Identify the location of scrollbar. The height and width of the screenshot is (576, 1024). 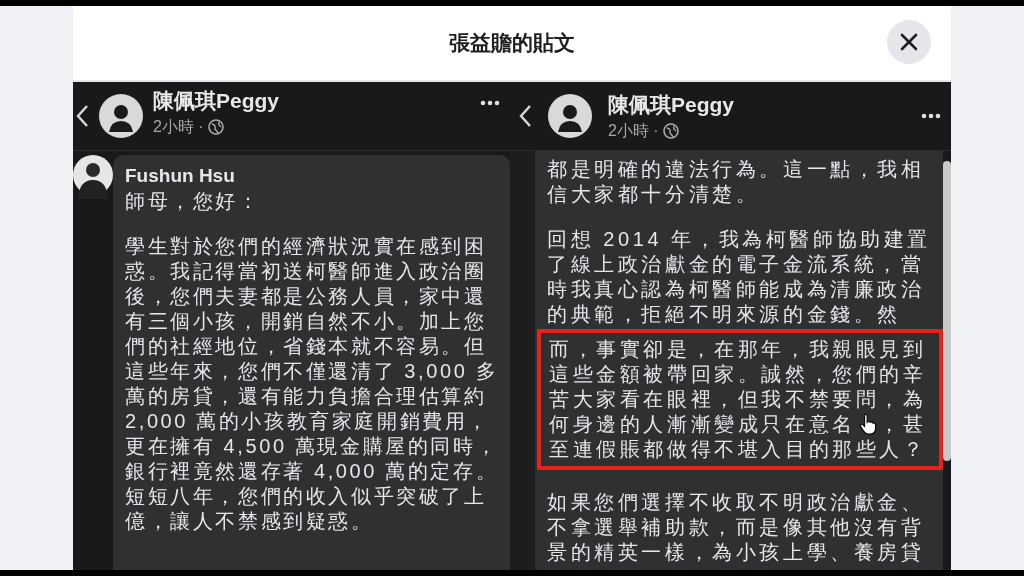
(947, 311).